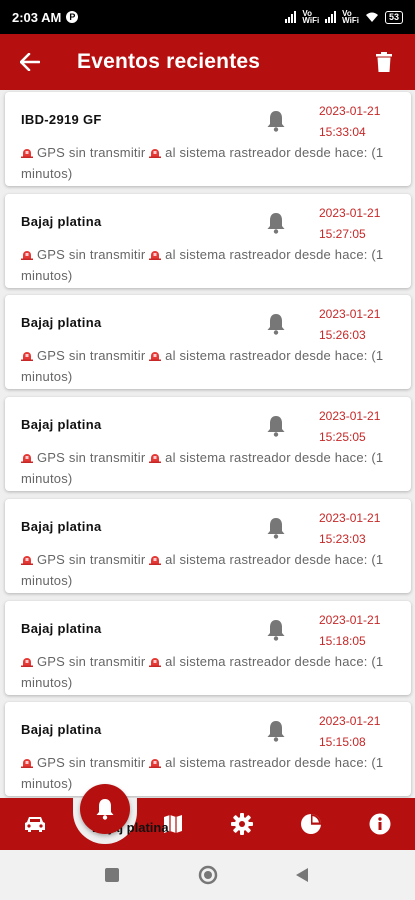 This screenshot has width=415, height=900. What do you see at coordinates (37, 17) in the screenshot?
I see `status-time: 2:03 AM` at bounding box center [37, 17].